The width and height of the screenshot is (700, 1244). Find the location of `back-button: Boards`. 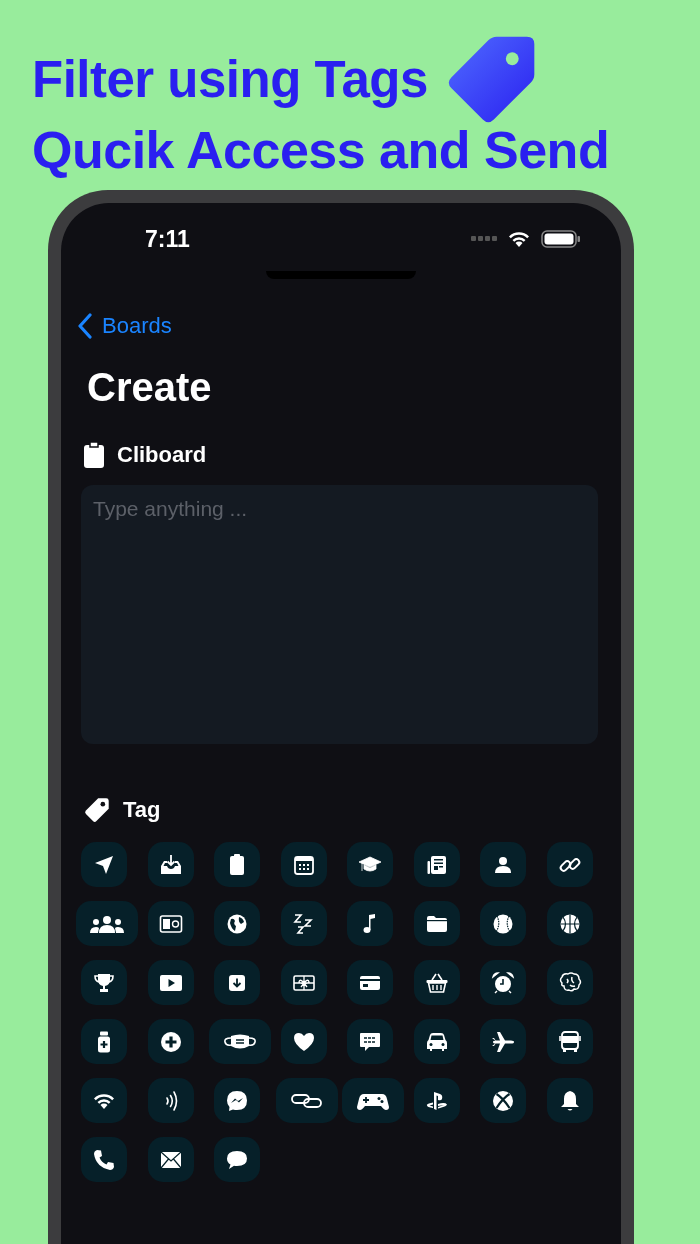

back-button: Boards is located at coordinates (124, 326).